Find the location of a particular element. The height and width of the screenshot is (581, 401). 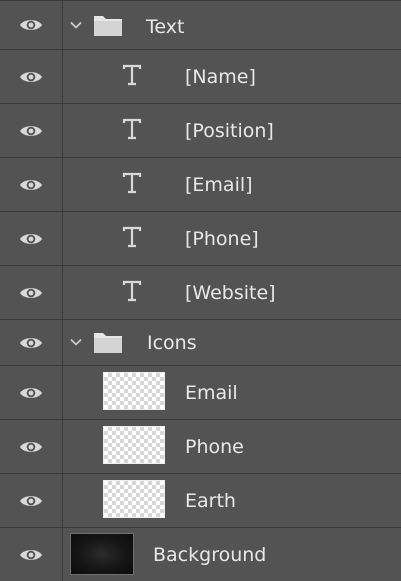

layer-name: Background is located at coordinates (210, 555).